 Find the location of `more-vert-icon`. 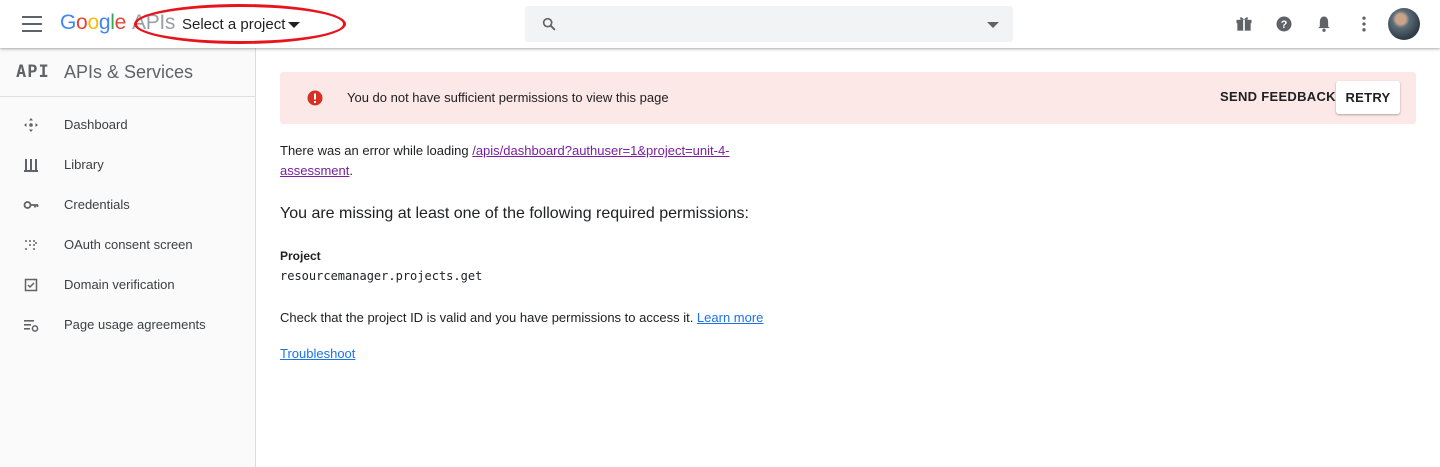

more-vert-icon is located at coordinates (1364, 24).